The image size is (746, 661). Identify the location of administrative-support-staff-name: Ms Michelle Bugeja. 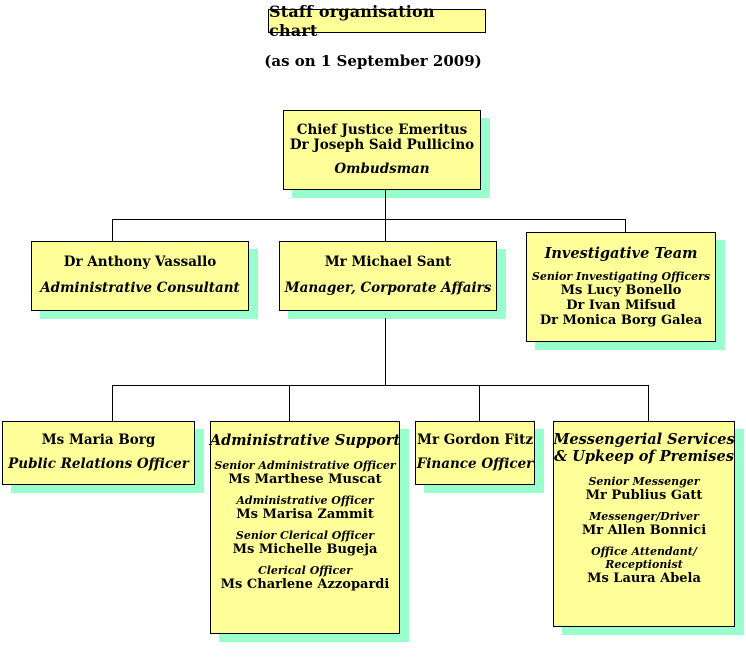
(305, 549).